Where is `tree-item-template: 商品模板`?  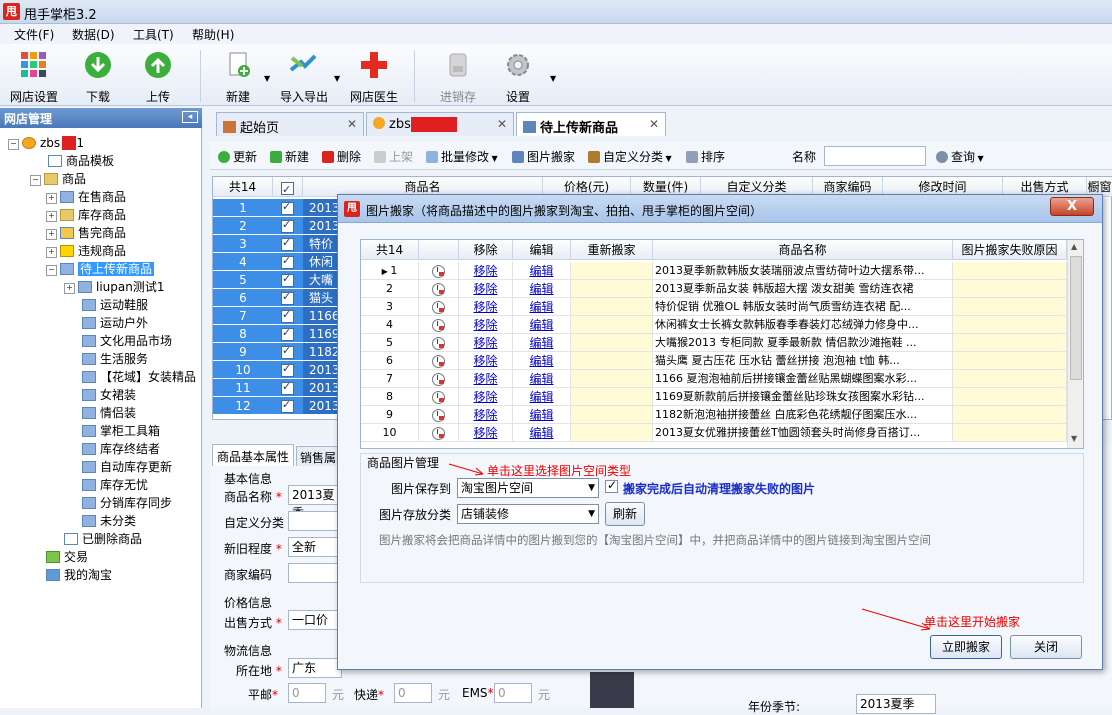 tree-item-template: 商品模板 is located at coordinates (81, 161).